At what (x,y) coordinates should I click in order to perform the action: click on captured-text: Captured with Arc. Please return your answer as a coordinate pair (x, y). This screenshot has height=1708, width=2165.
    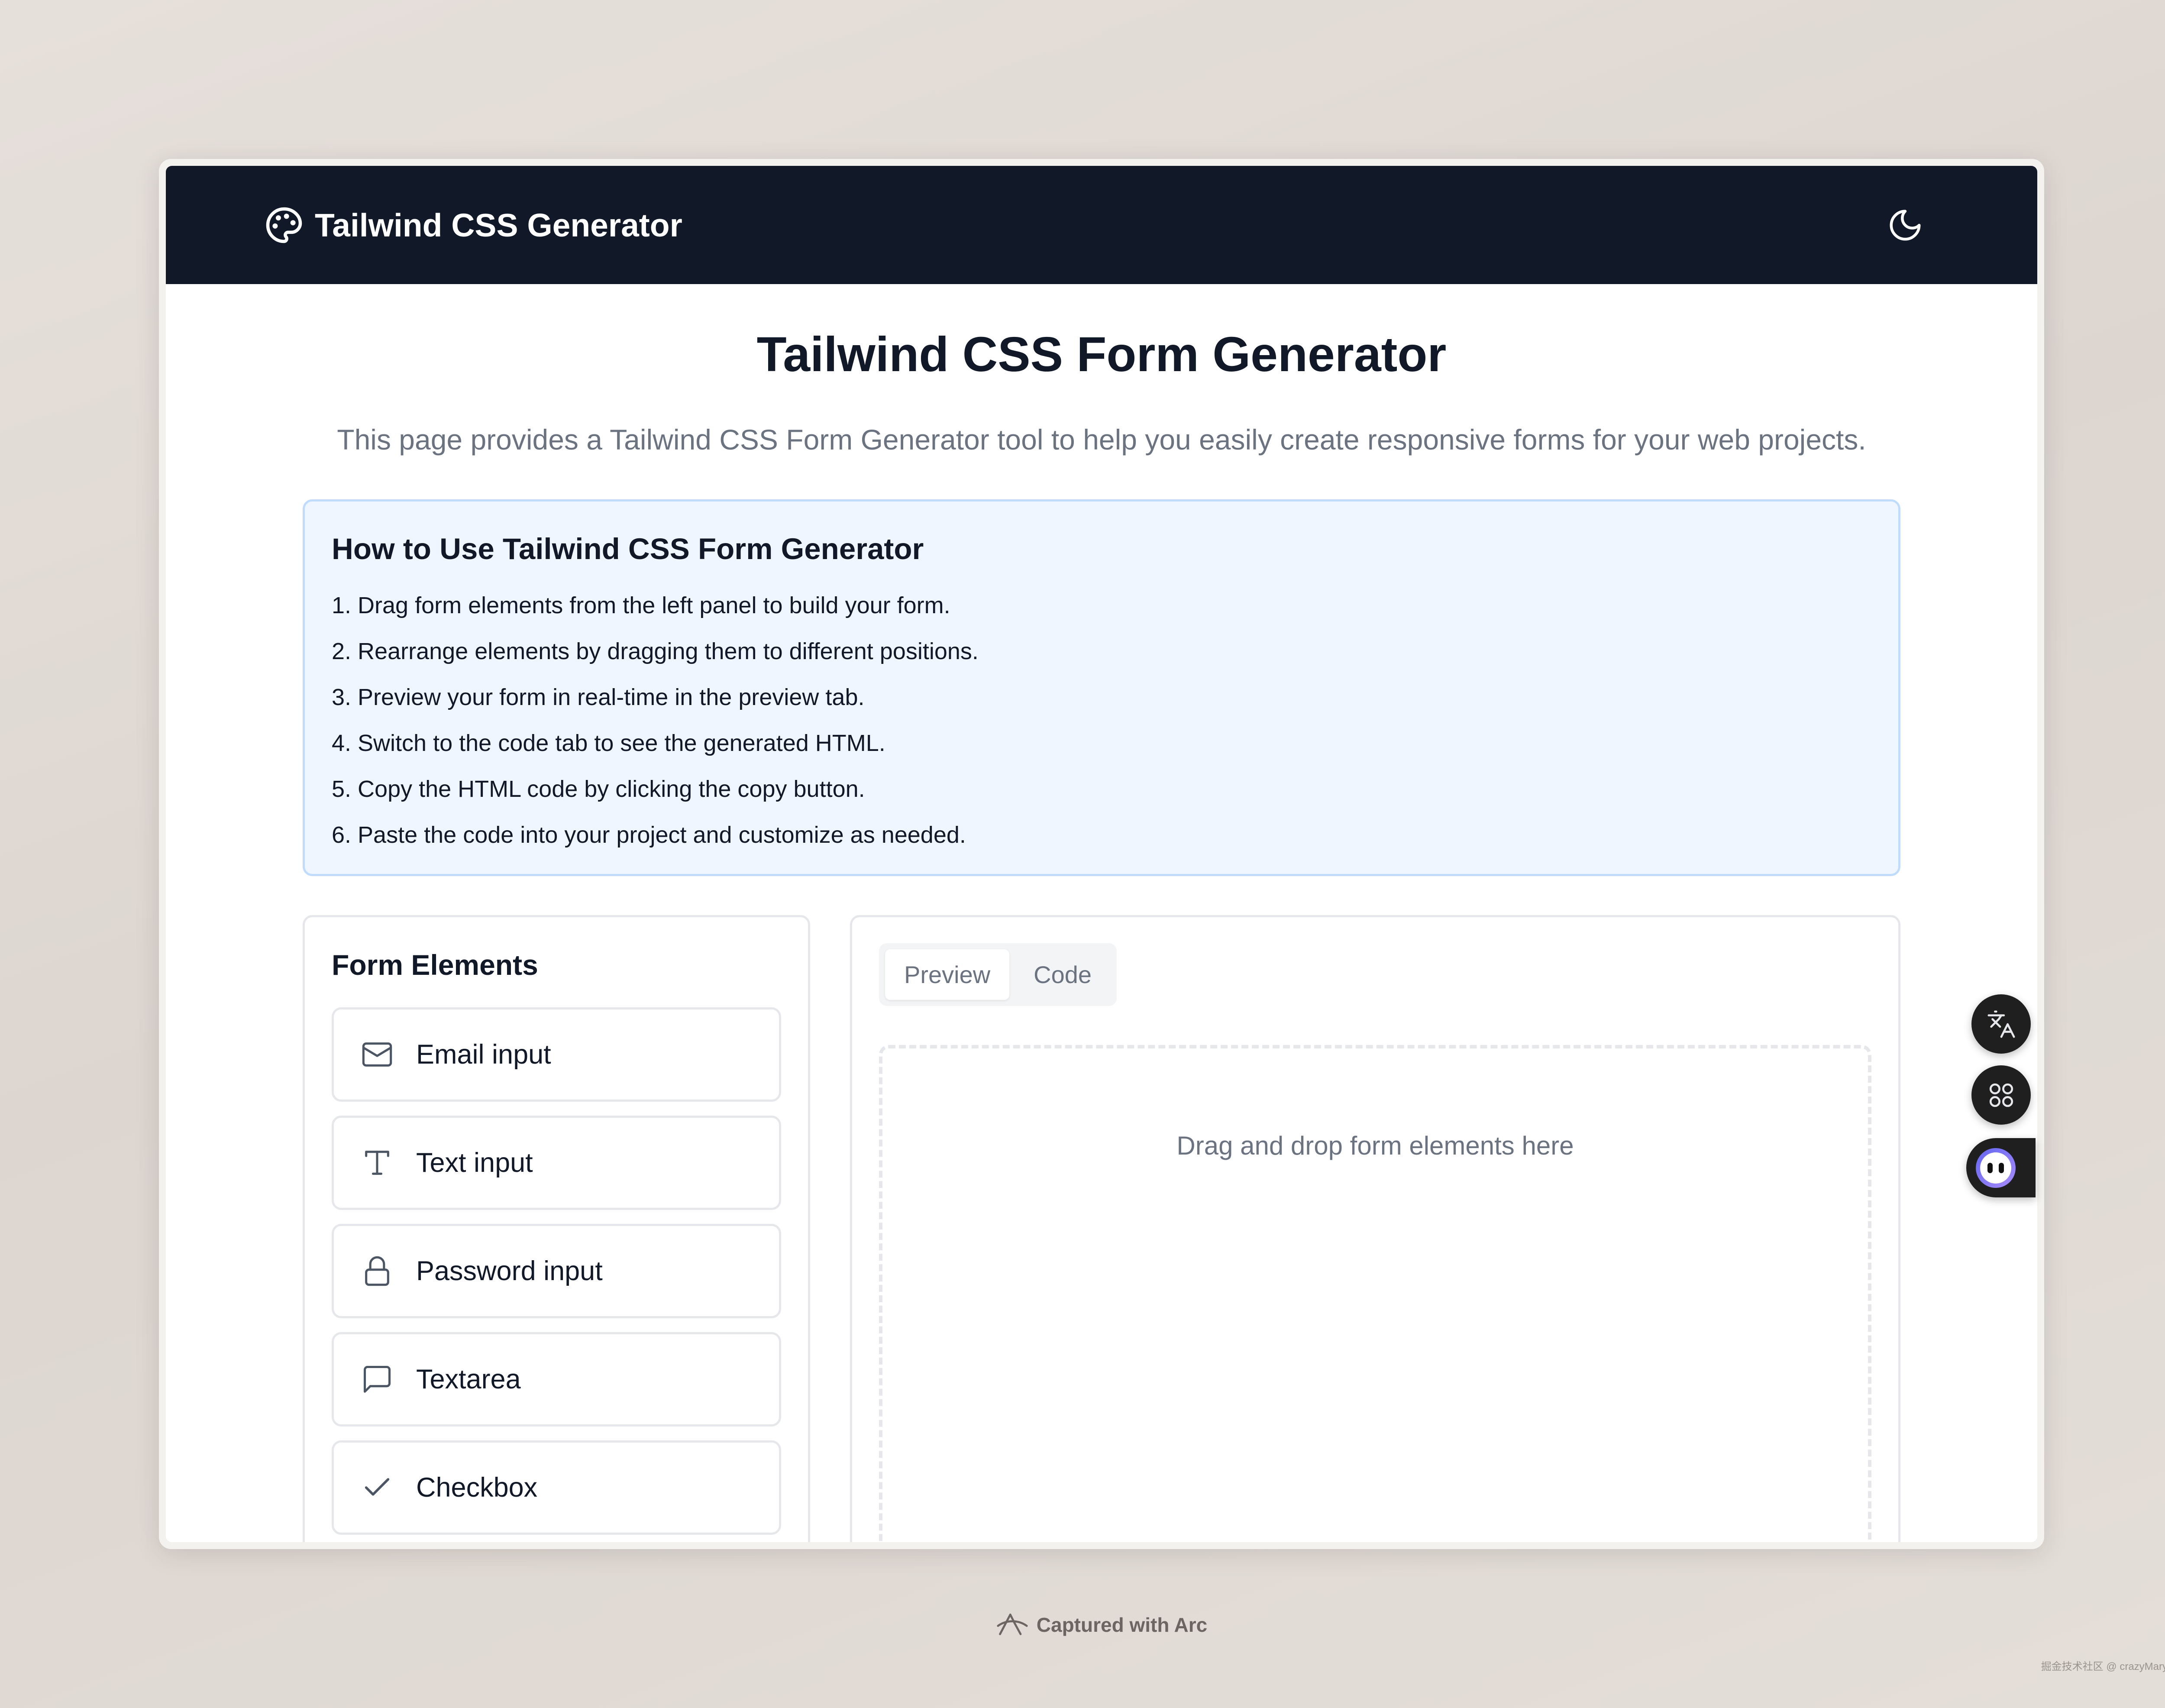
    Looking at the image, I should click on (1122, 1625).